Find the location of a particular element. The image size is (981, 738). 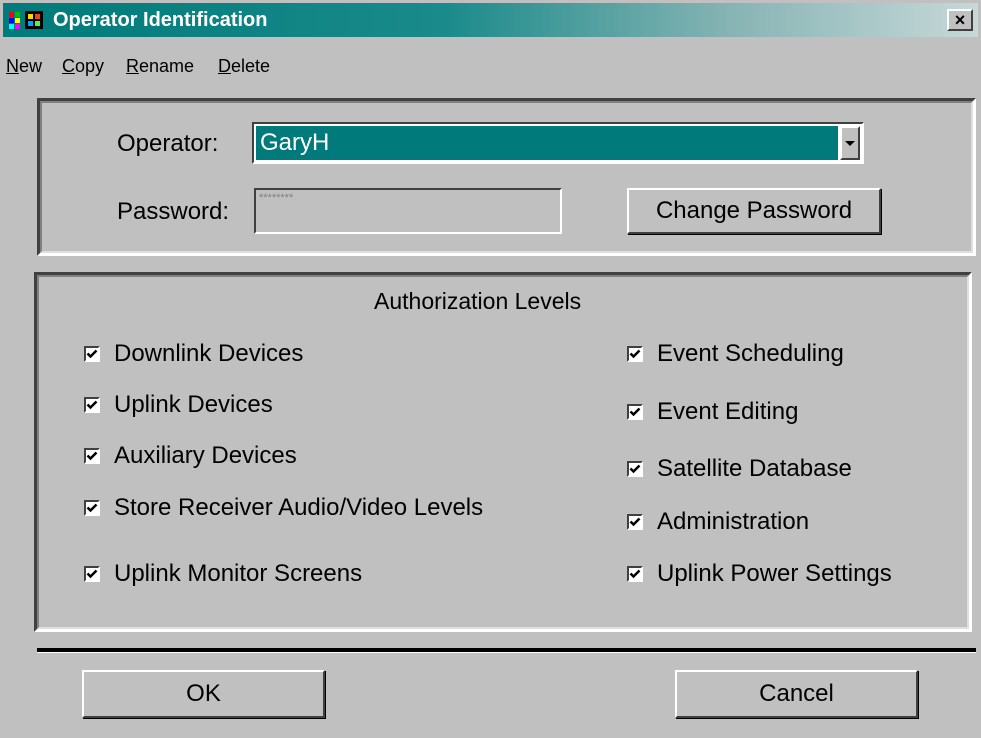

checkbox-label: Event Scheduling is located at coordinates (750, 353).